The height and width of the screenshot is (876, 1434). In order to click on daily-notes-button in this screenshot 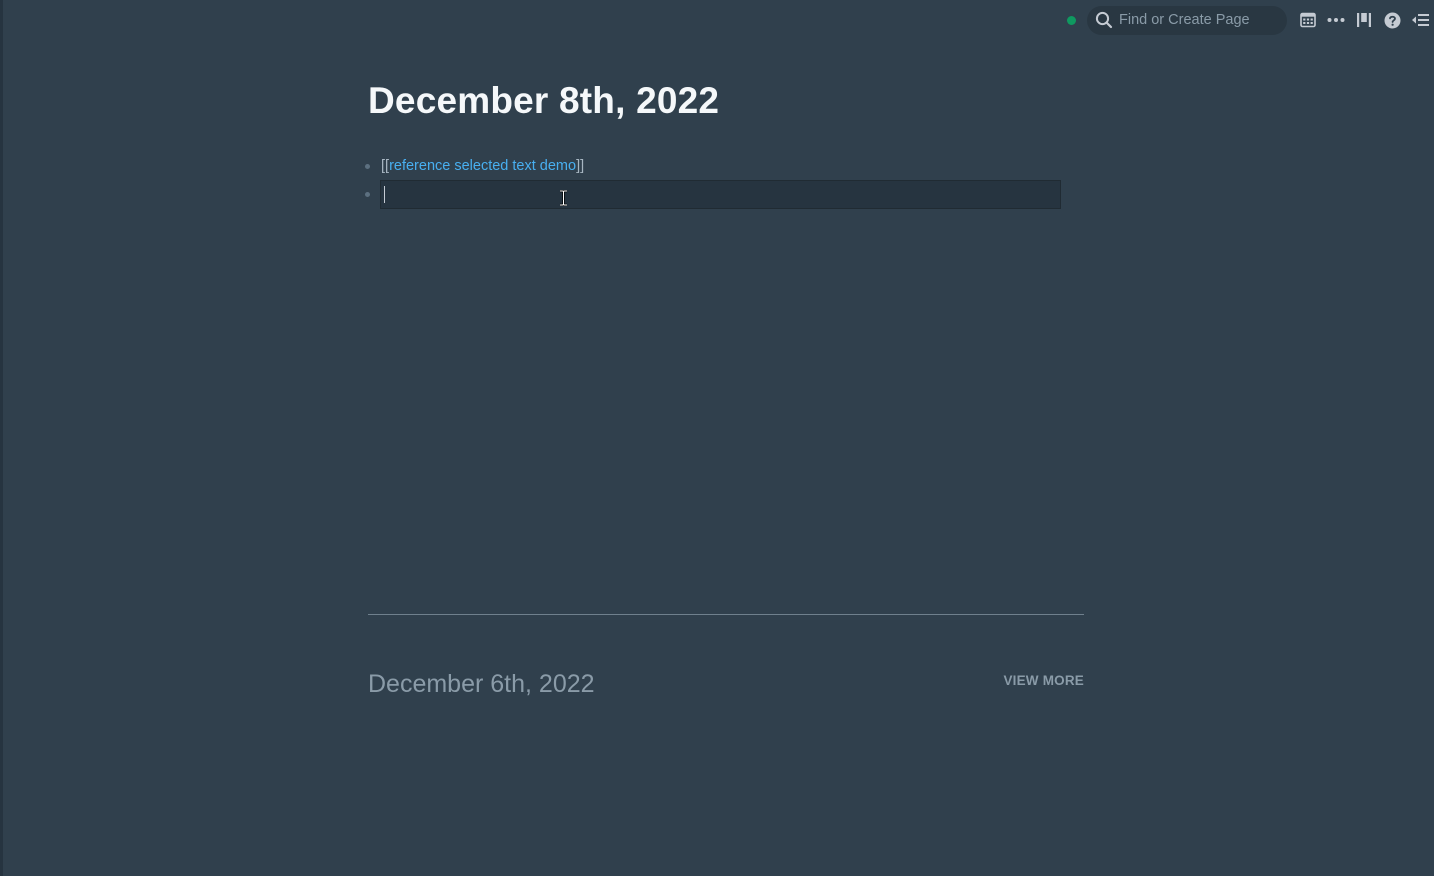, I will do `click(1308, 20)`.